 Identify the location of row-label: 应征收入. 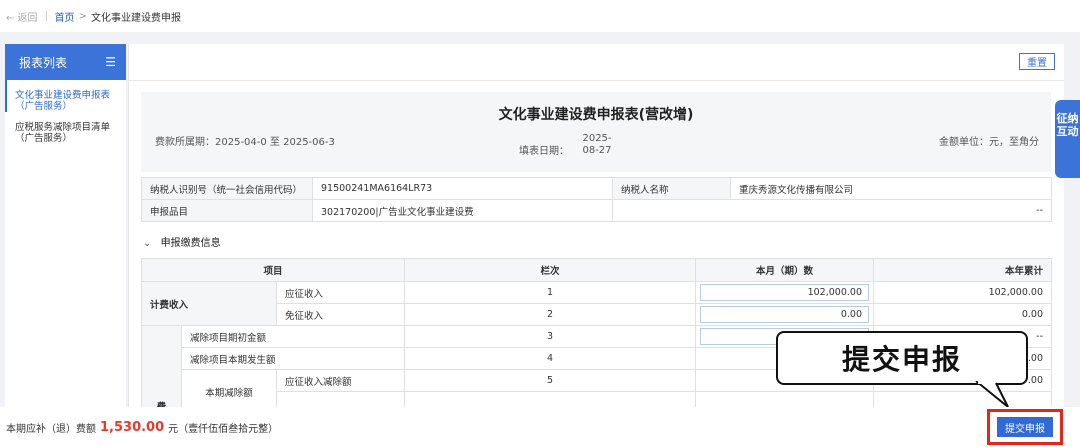
(340, 292).